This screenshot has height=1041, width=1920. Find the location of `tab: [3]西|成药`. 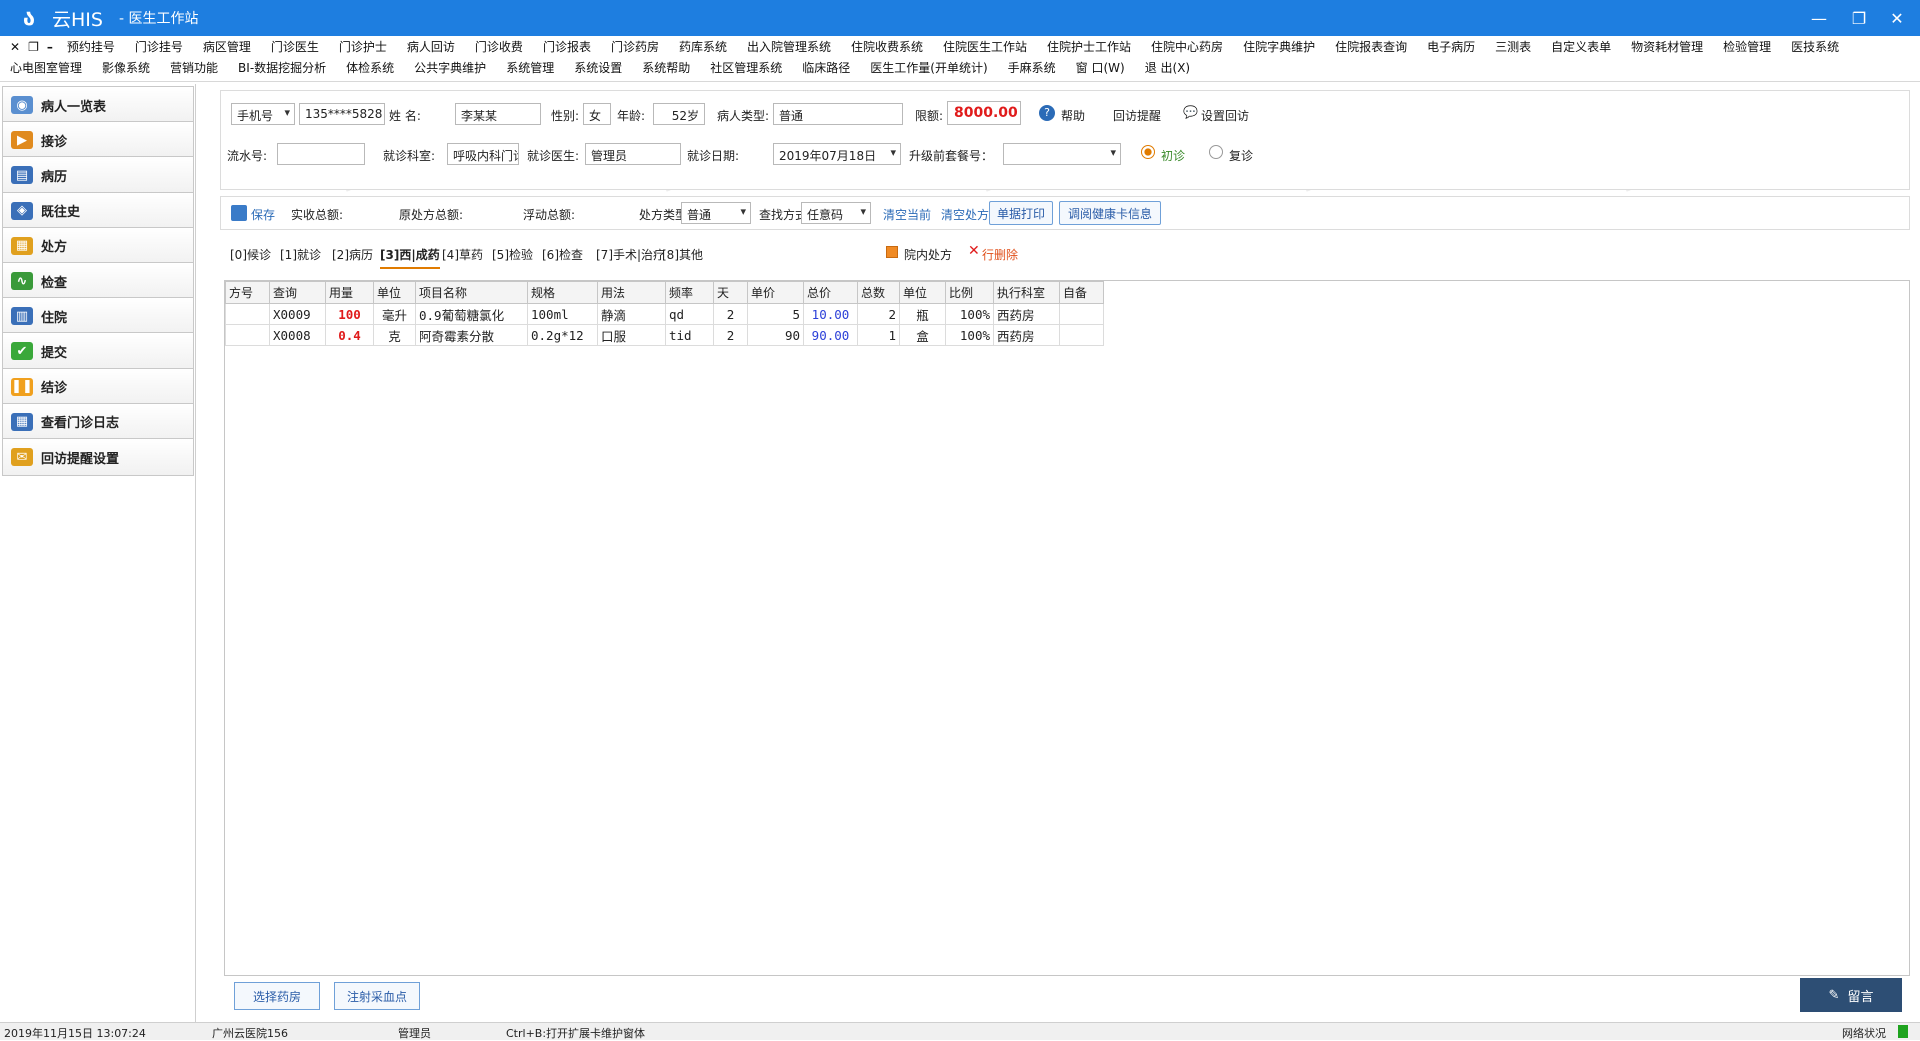

tab: [3]西|成药 is located at coordinates (410, 257).